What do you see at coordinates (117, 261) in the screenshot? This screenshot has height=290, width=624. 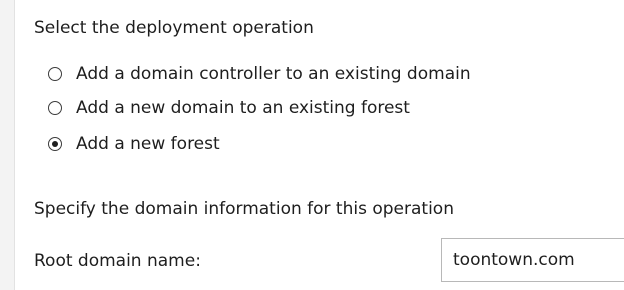 I see `root-domain-name-label: Root domain name:` at bounding box center [117, 261].